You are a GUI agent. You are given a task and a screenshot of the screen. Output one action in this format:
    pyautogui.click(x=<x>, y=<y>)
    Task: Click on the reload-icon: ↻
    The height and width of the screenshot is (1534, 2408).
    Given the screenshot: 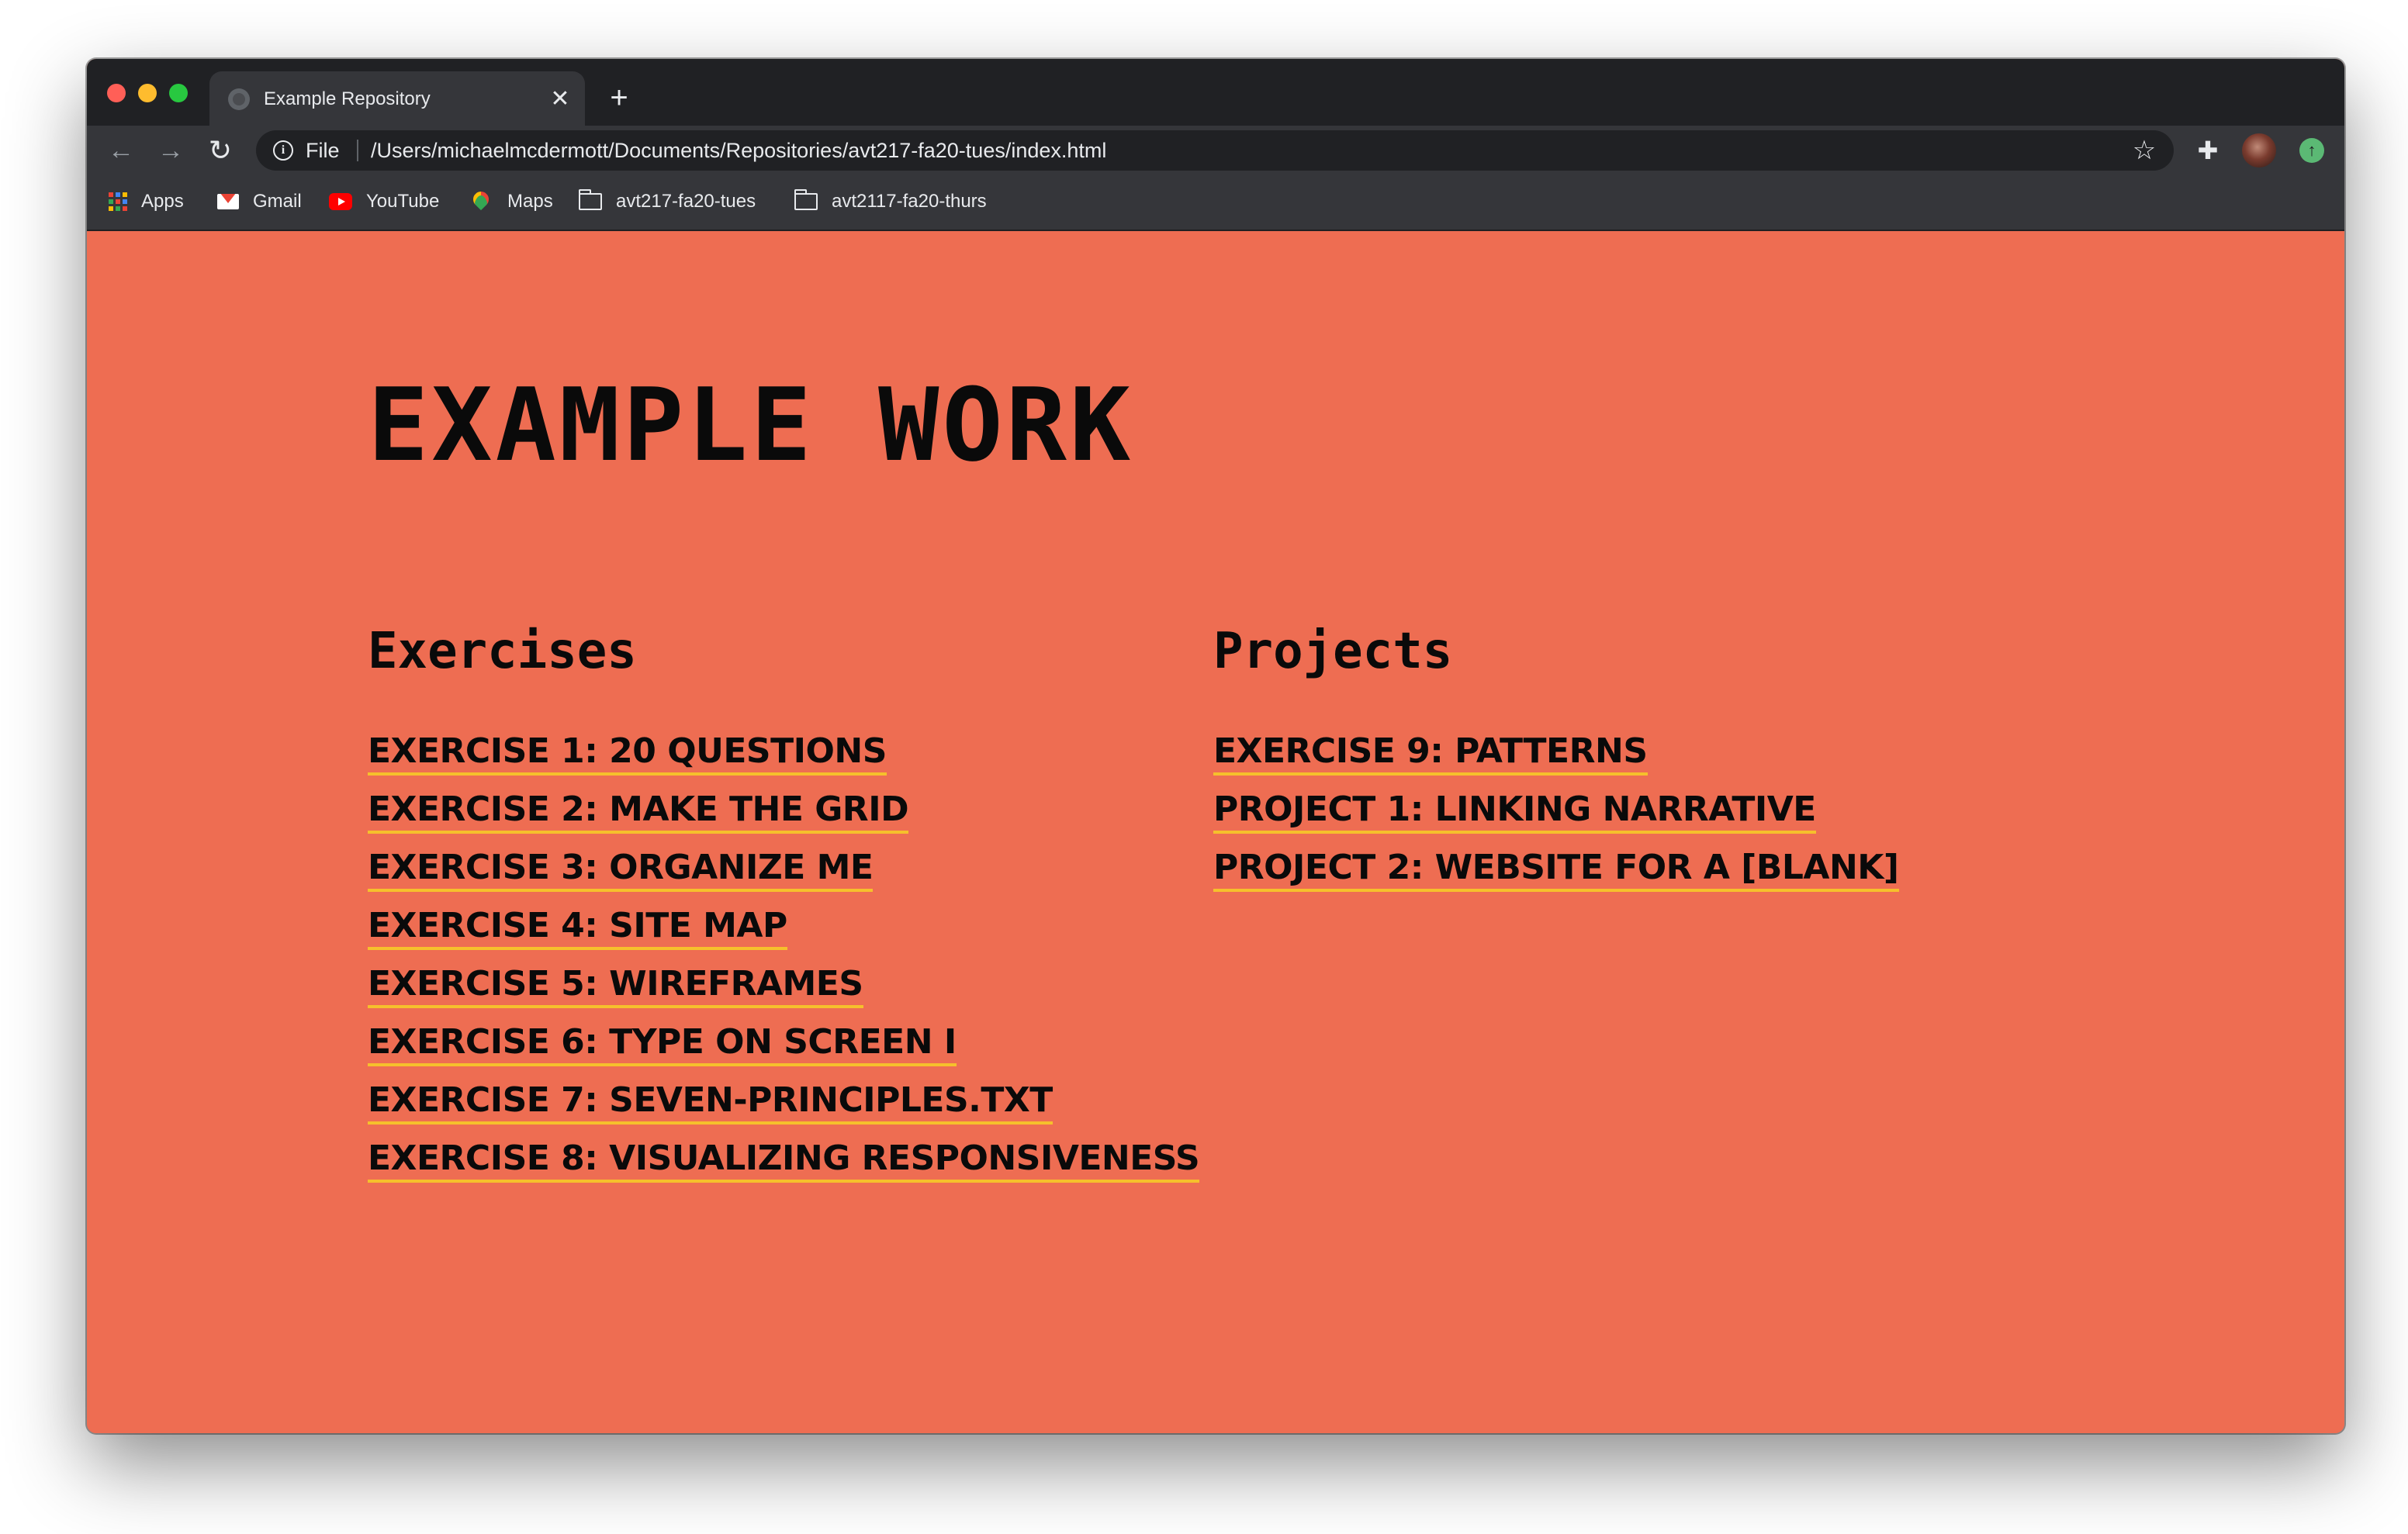 What is the action you would take?
    pyautogui.click(x=220, y=150)
    